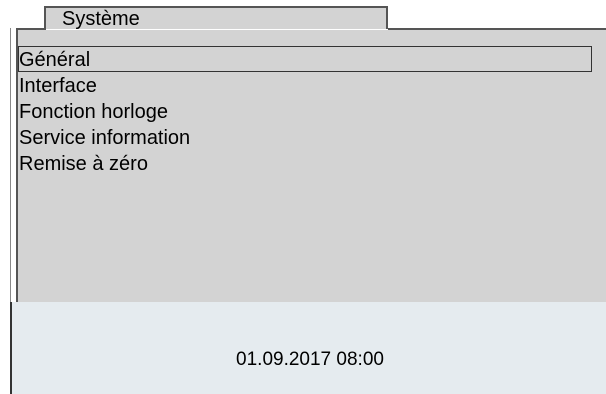  Describe the element at coordinates (55, 60) in the screenshot. I see `menu-item-label: Général` at that location.